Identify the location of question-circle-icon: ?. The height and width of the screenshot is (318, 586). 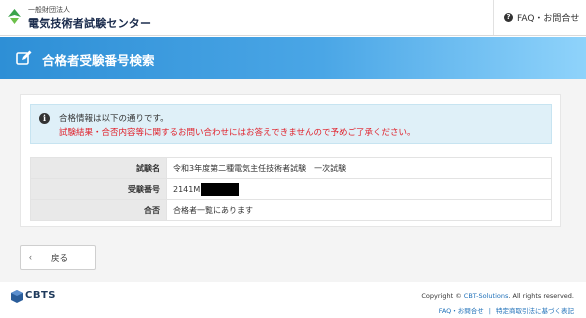
(508, 17).